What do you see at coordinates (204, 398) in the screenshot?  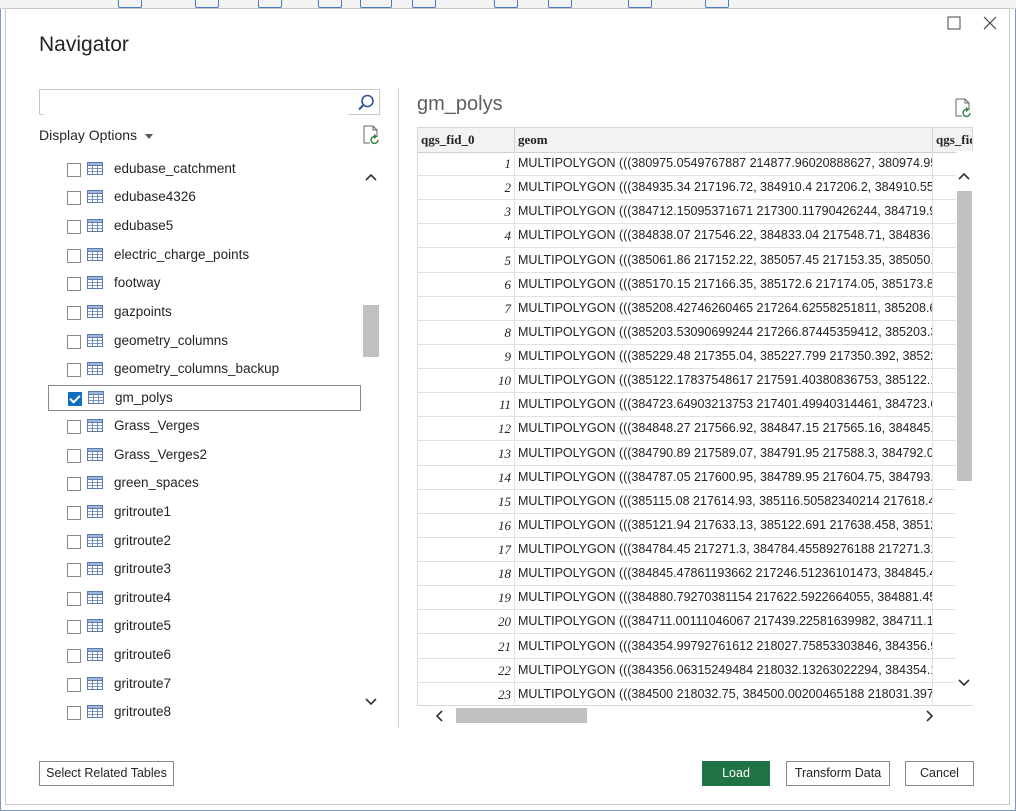 I see `list-item: gm_polys` at bounding box center [204, 398].